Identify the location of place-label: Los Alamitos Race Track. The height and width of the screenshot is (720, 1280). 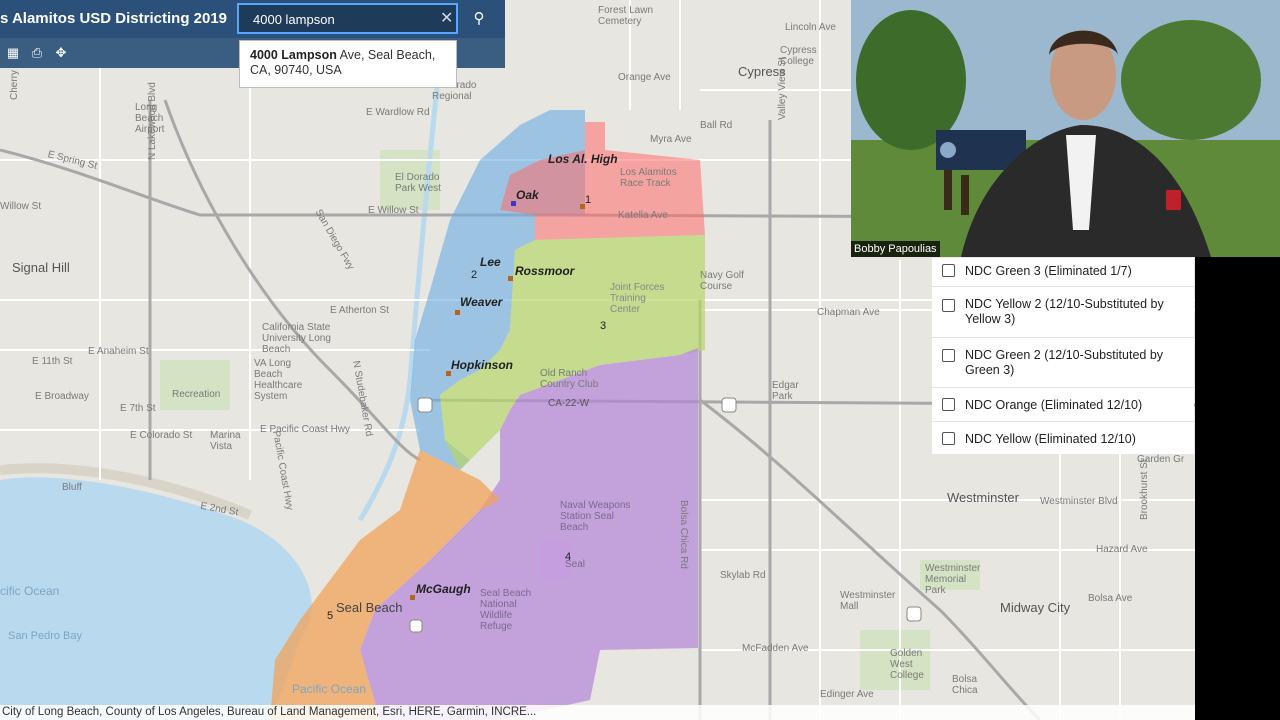
(648, 178).